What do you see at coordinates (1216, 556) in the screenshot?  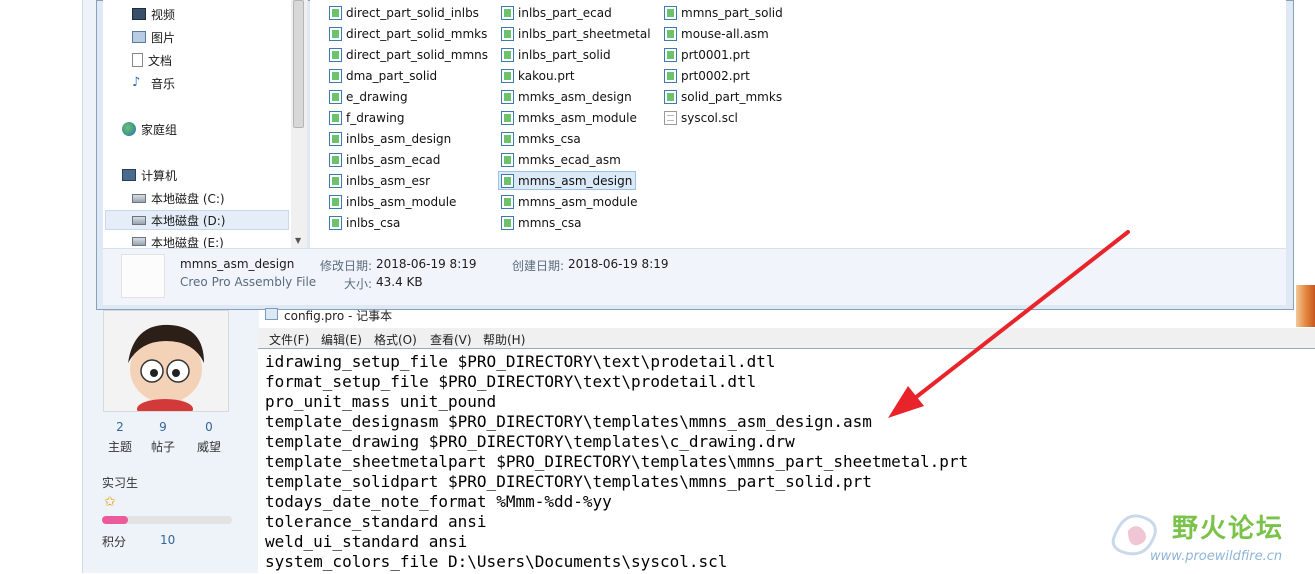 I see `watermark-url: www.proewildfire.cn` at bounding box center [1216, 556].